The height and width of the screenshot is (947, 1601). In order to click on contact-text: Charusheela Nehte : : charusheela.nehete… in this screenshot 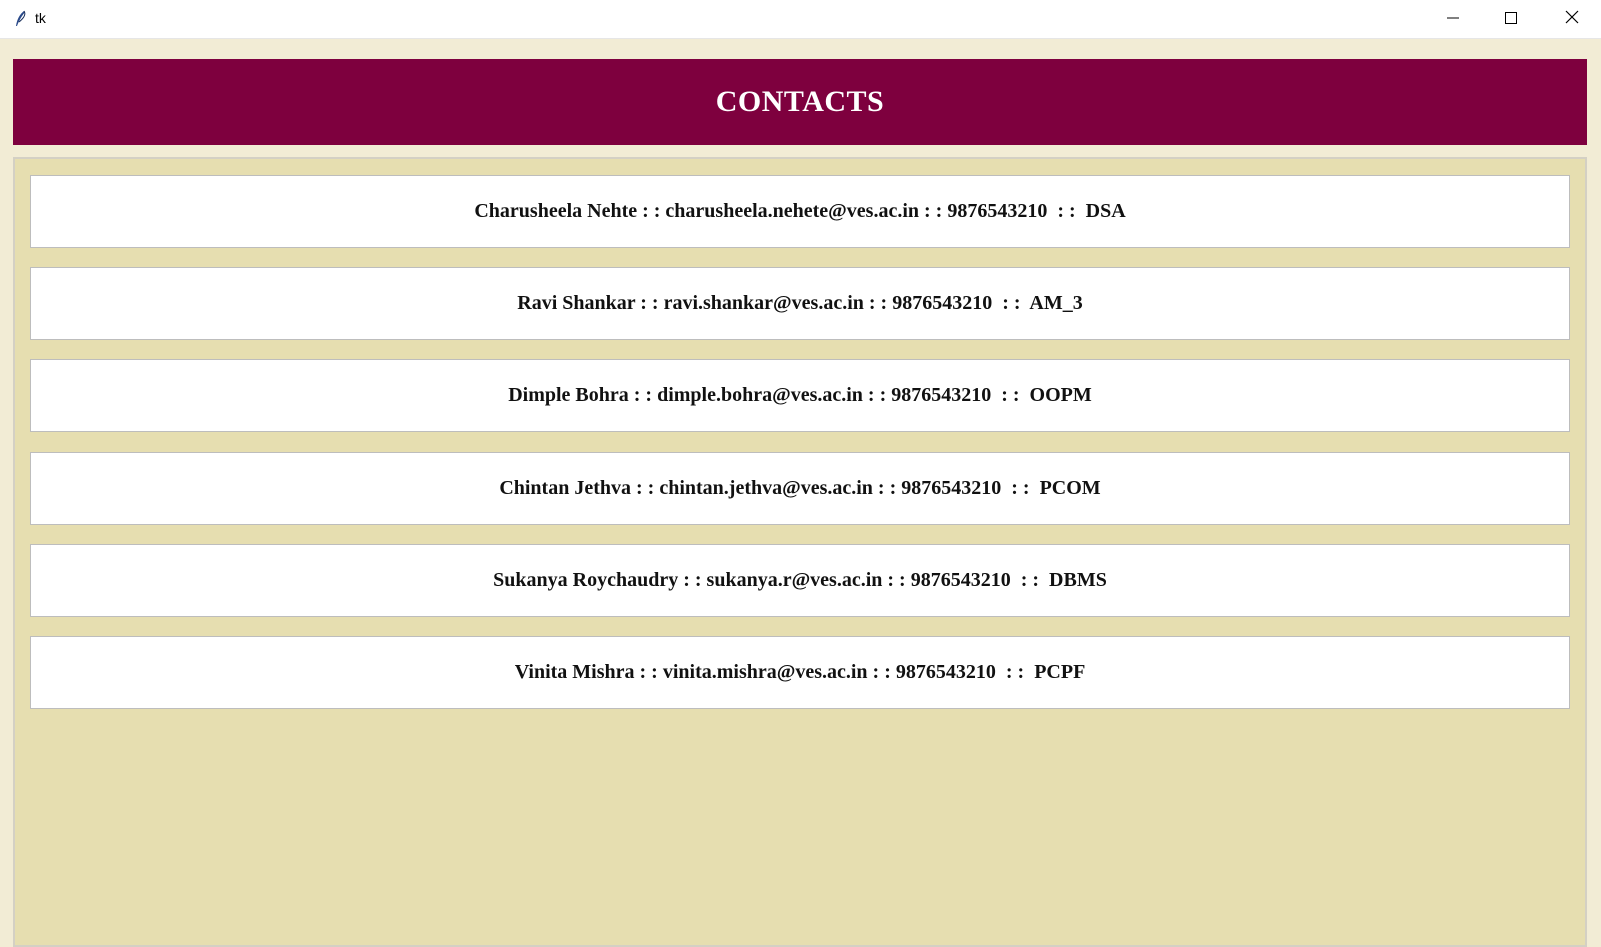, I will do `click(800, 211)`.